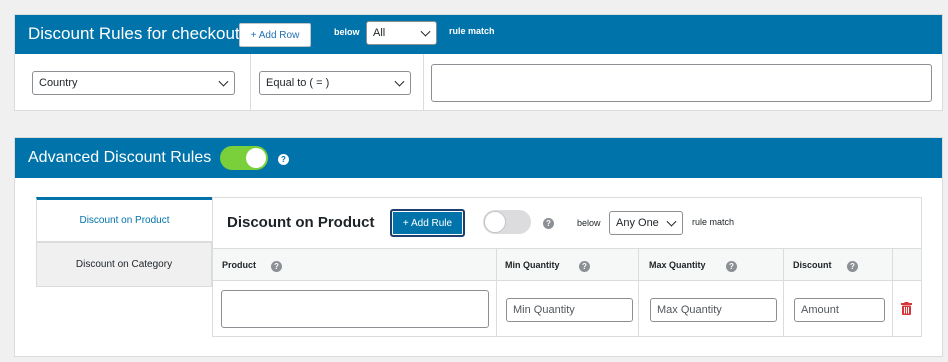 The width and height of the screenshot is (948, 362). I want to click on product-input, so click(355, 309).